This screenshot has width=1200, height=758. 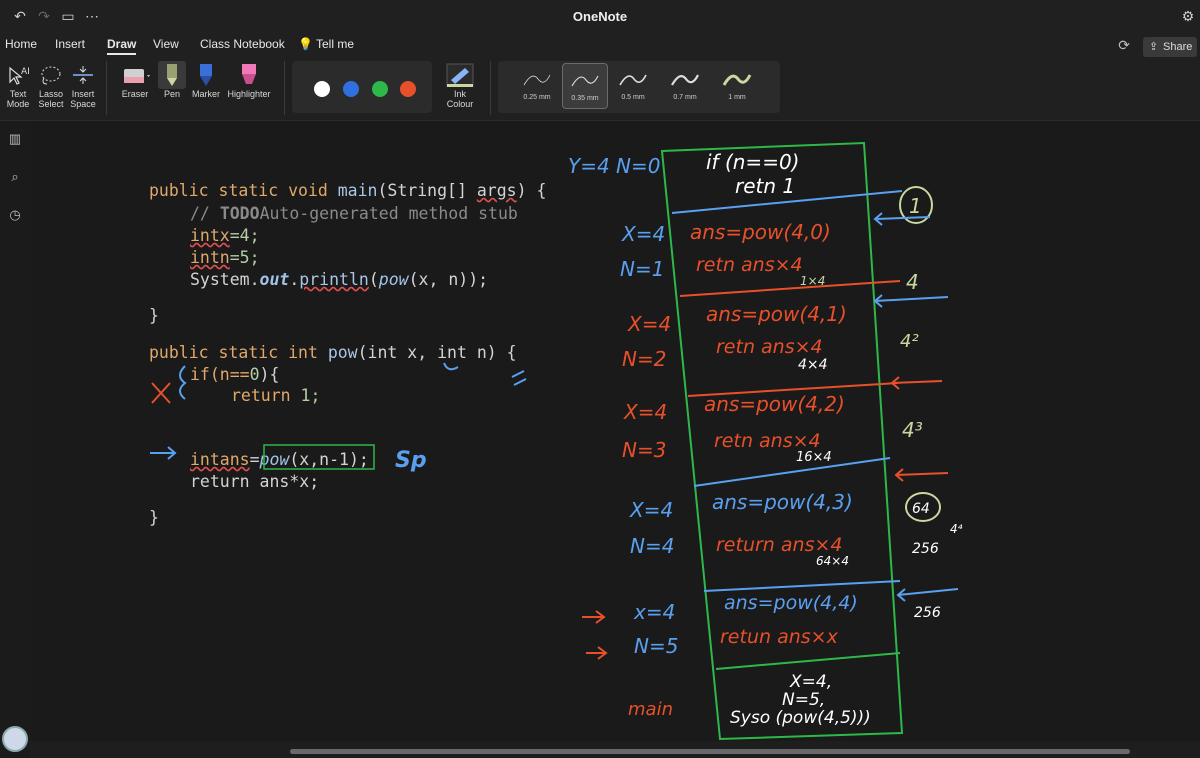 What do you see at coordinates (18, 85) in the screenshot?
I see `text-mode-button: AI Text Mode` at bounding box center [18, 85].